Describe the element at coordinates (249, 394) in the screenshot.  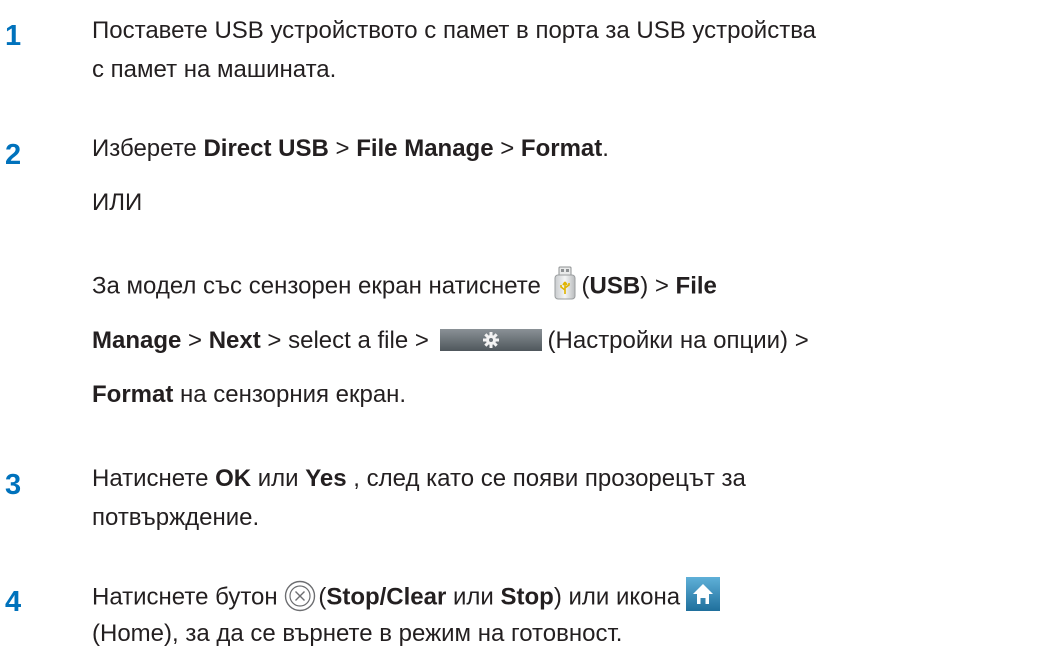
I see `step-2-touch-line-3: Format на сензорния екран.` at that location.